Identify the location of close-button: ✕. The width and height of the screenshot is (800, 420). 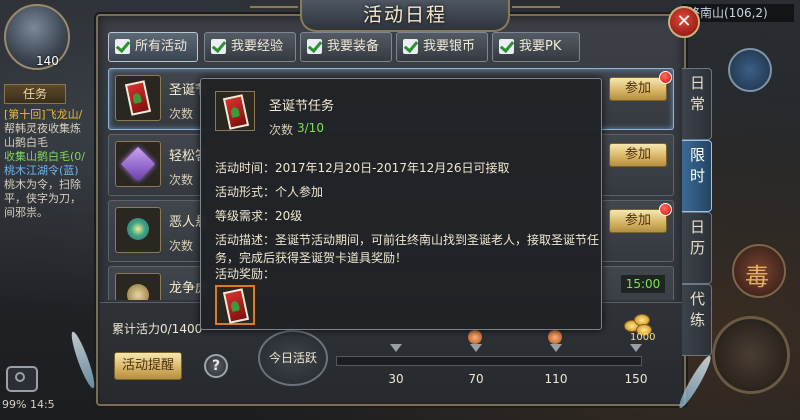
(684, 22).